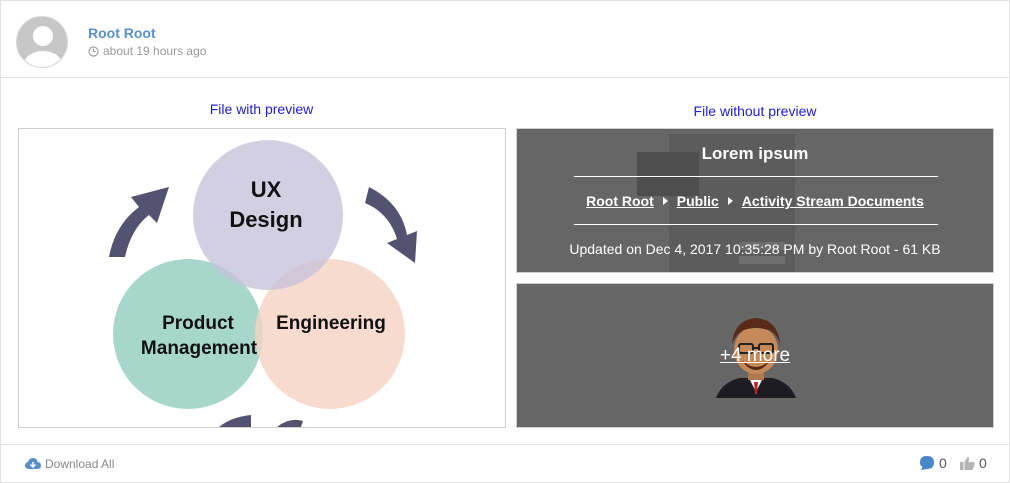  I want to click on post-time: about 19 hours ago, so click(147, 51).